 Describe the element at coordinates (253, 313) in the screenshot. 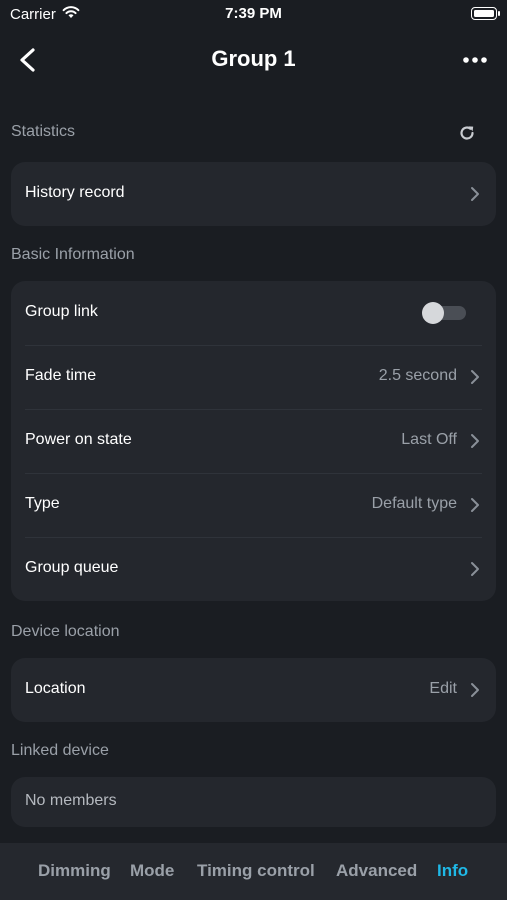

I see `group-link-row: Group link` at that location.